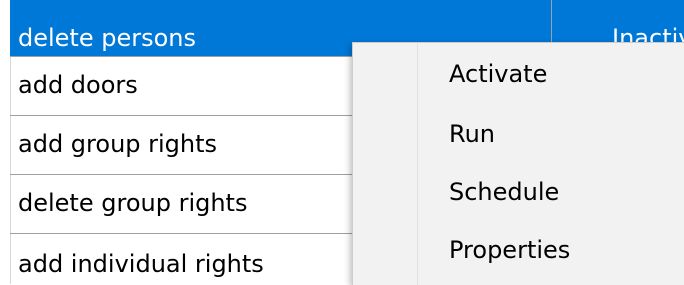  Describe the element at coordinates (141, 264) in the screenshot. I see `row-label: add individual rights` at that location.